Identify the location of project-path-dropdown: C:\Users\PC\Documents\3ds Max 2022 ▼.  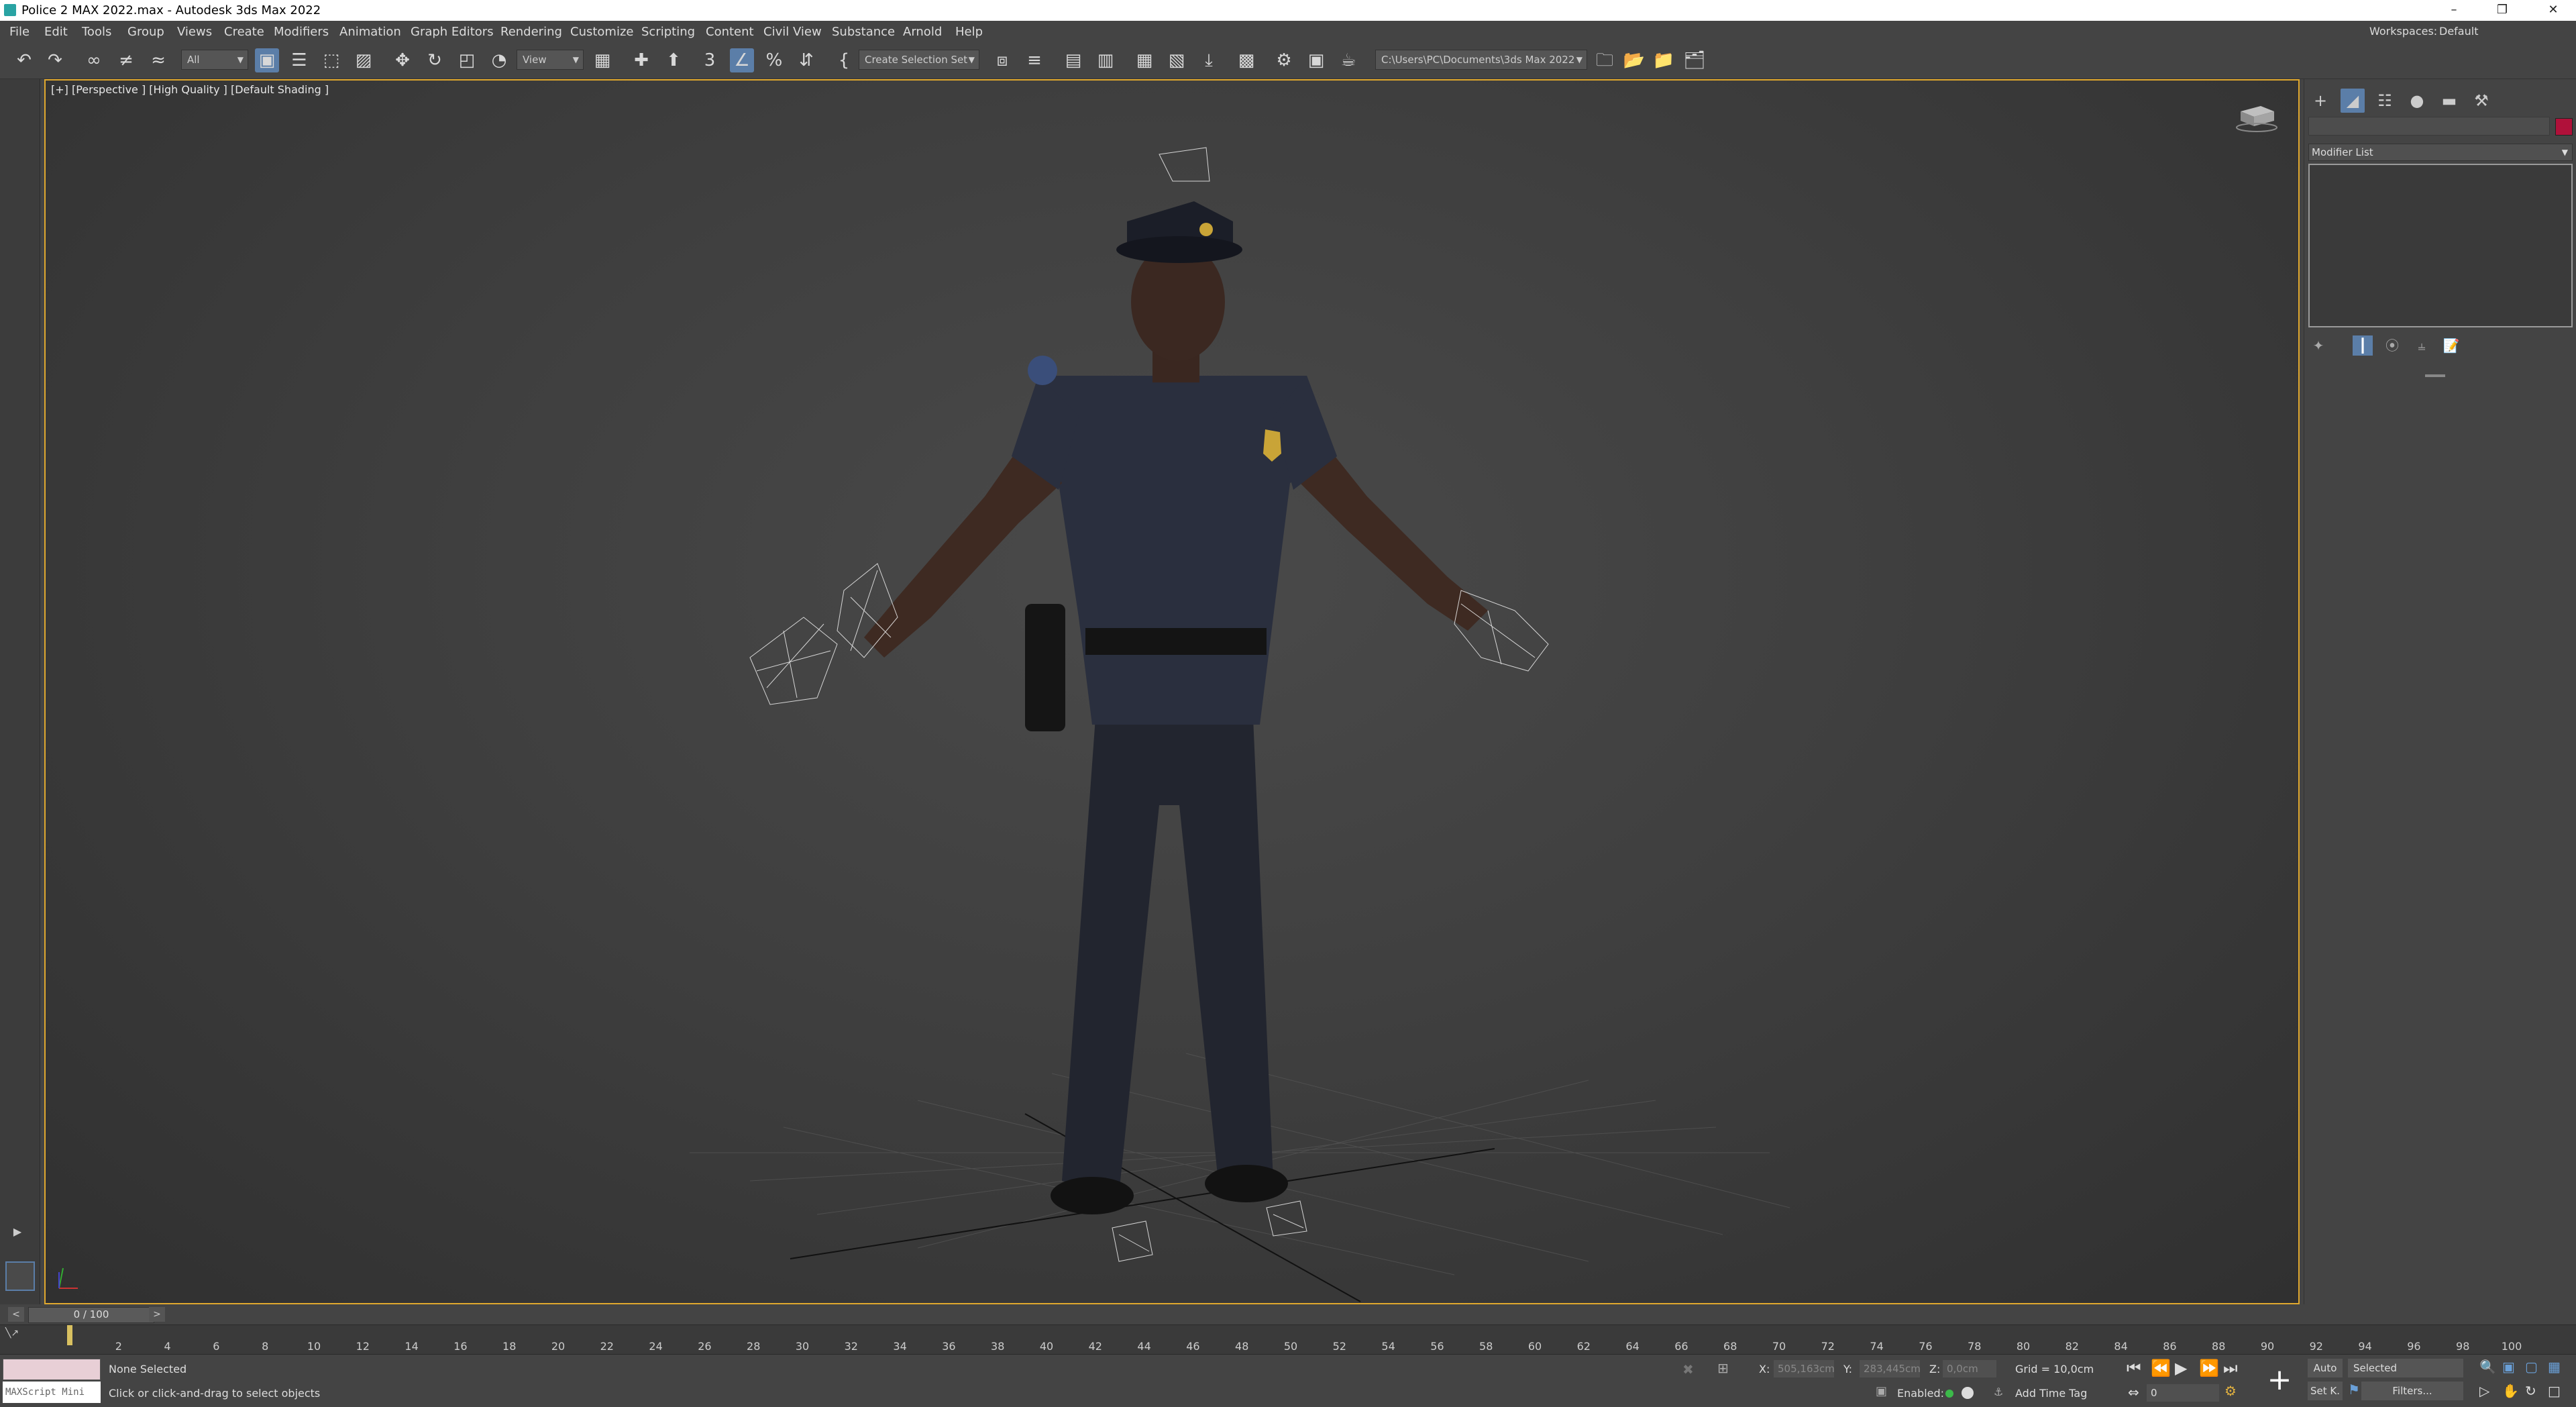
(1481, 60).